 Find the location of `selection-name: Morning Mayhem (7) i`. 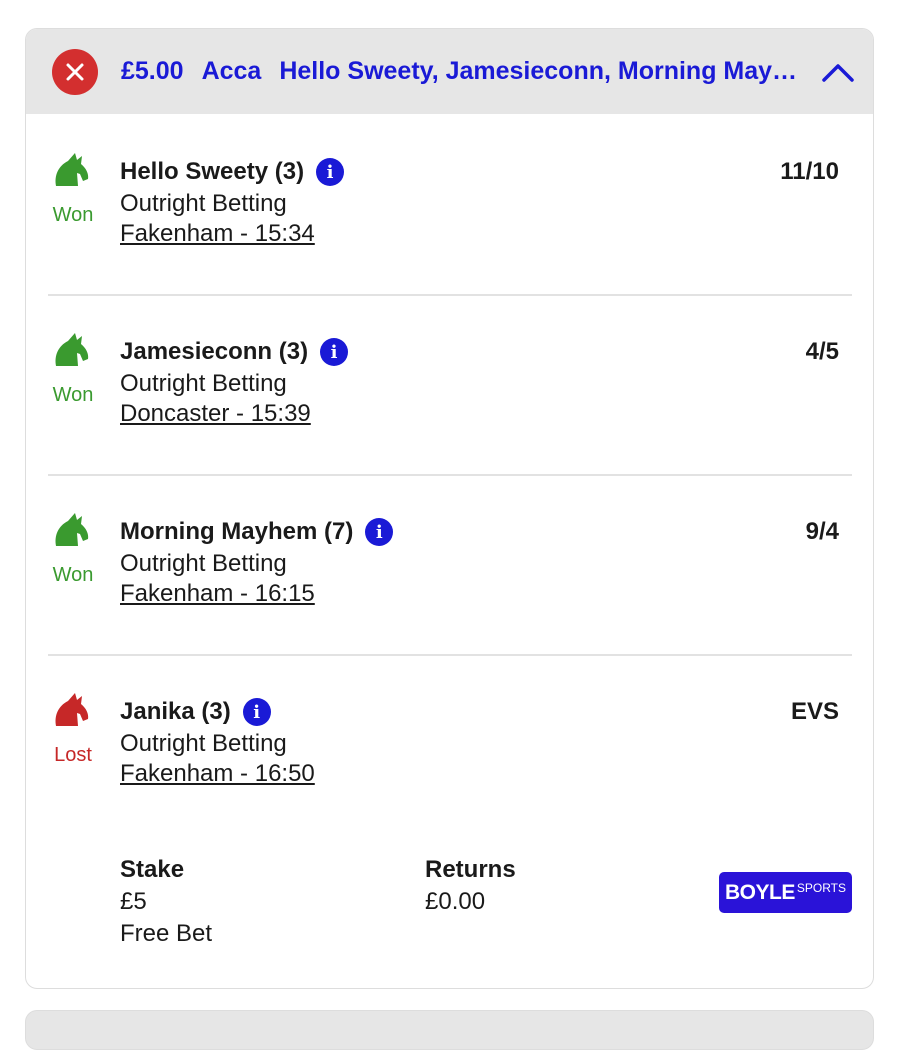

selection-name: Morning Mayhem (7) i is located at coordinates (257, 532).